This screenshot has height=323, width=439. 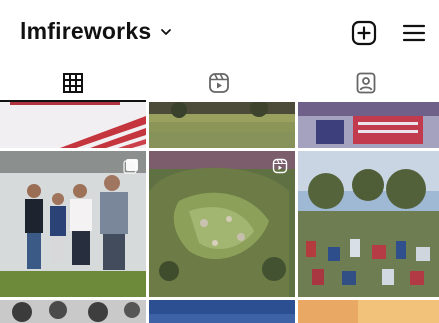 I want to click on profile-username: lmfireworks, so click(x=85, y=31).